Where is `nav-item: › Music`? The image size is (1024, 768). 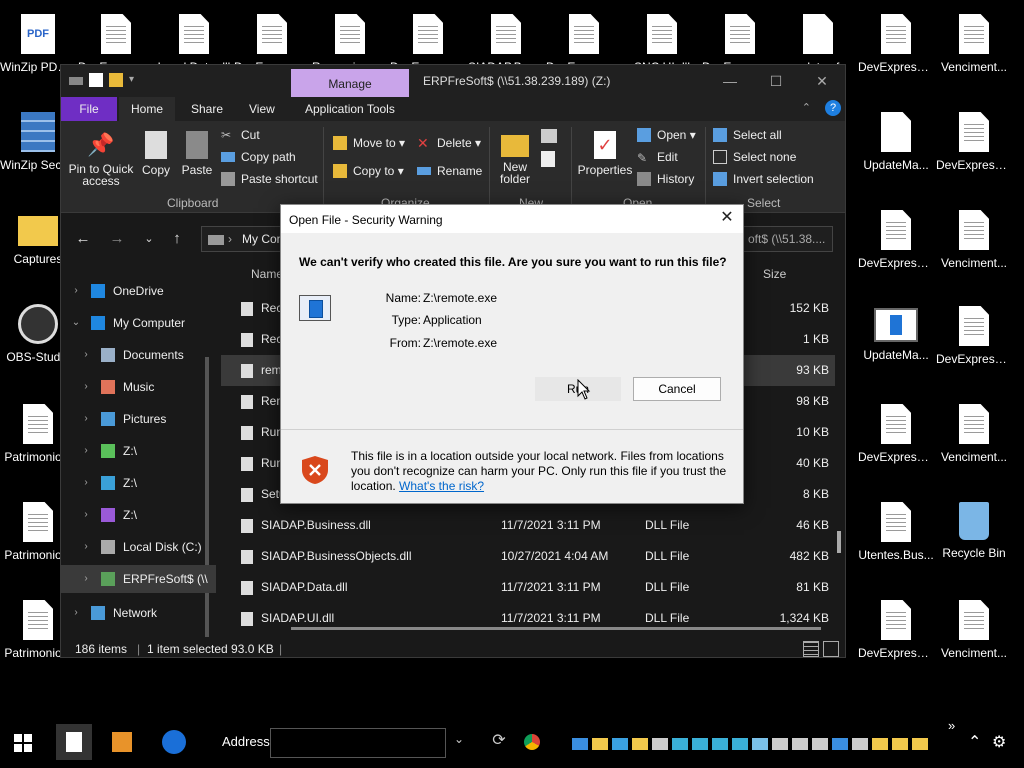 nav-item: › Music is located at coordinates (138, 387).